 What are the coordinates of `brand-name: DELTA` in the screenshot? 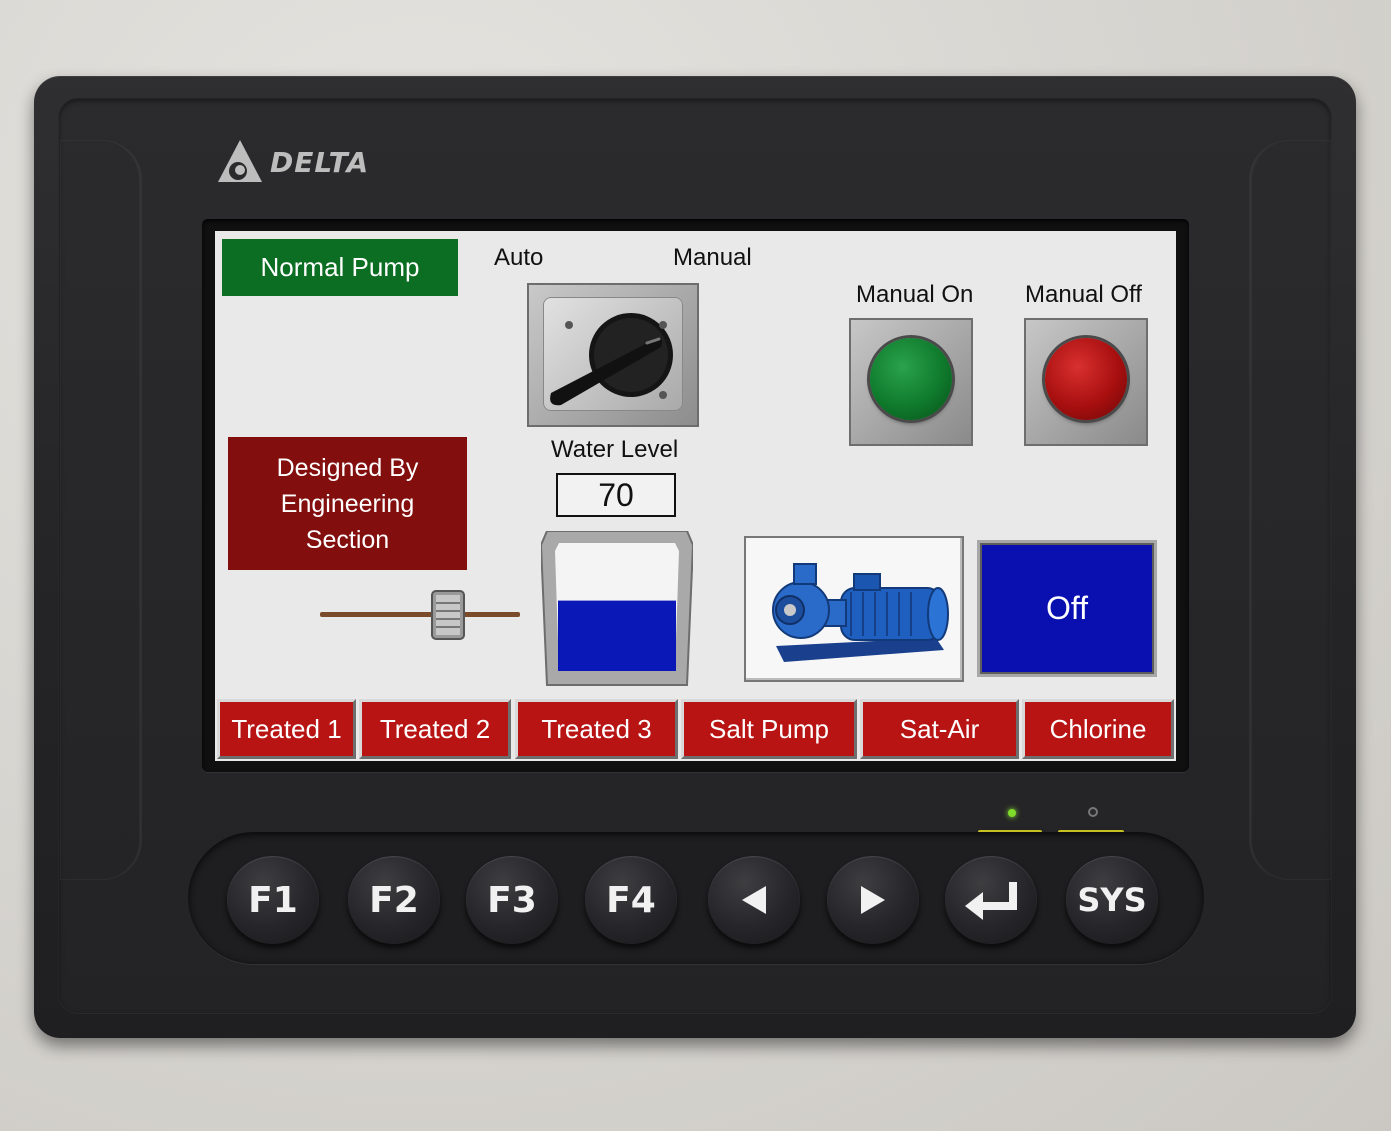 It's located at (320, 162).